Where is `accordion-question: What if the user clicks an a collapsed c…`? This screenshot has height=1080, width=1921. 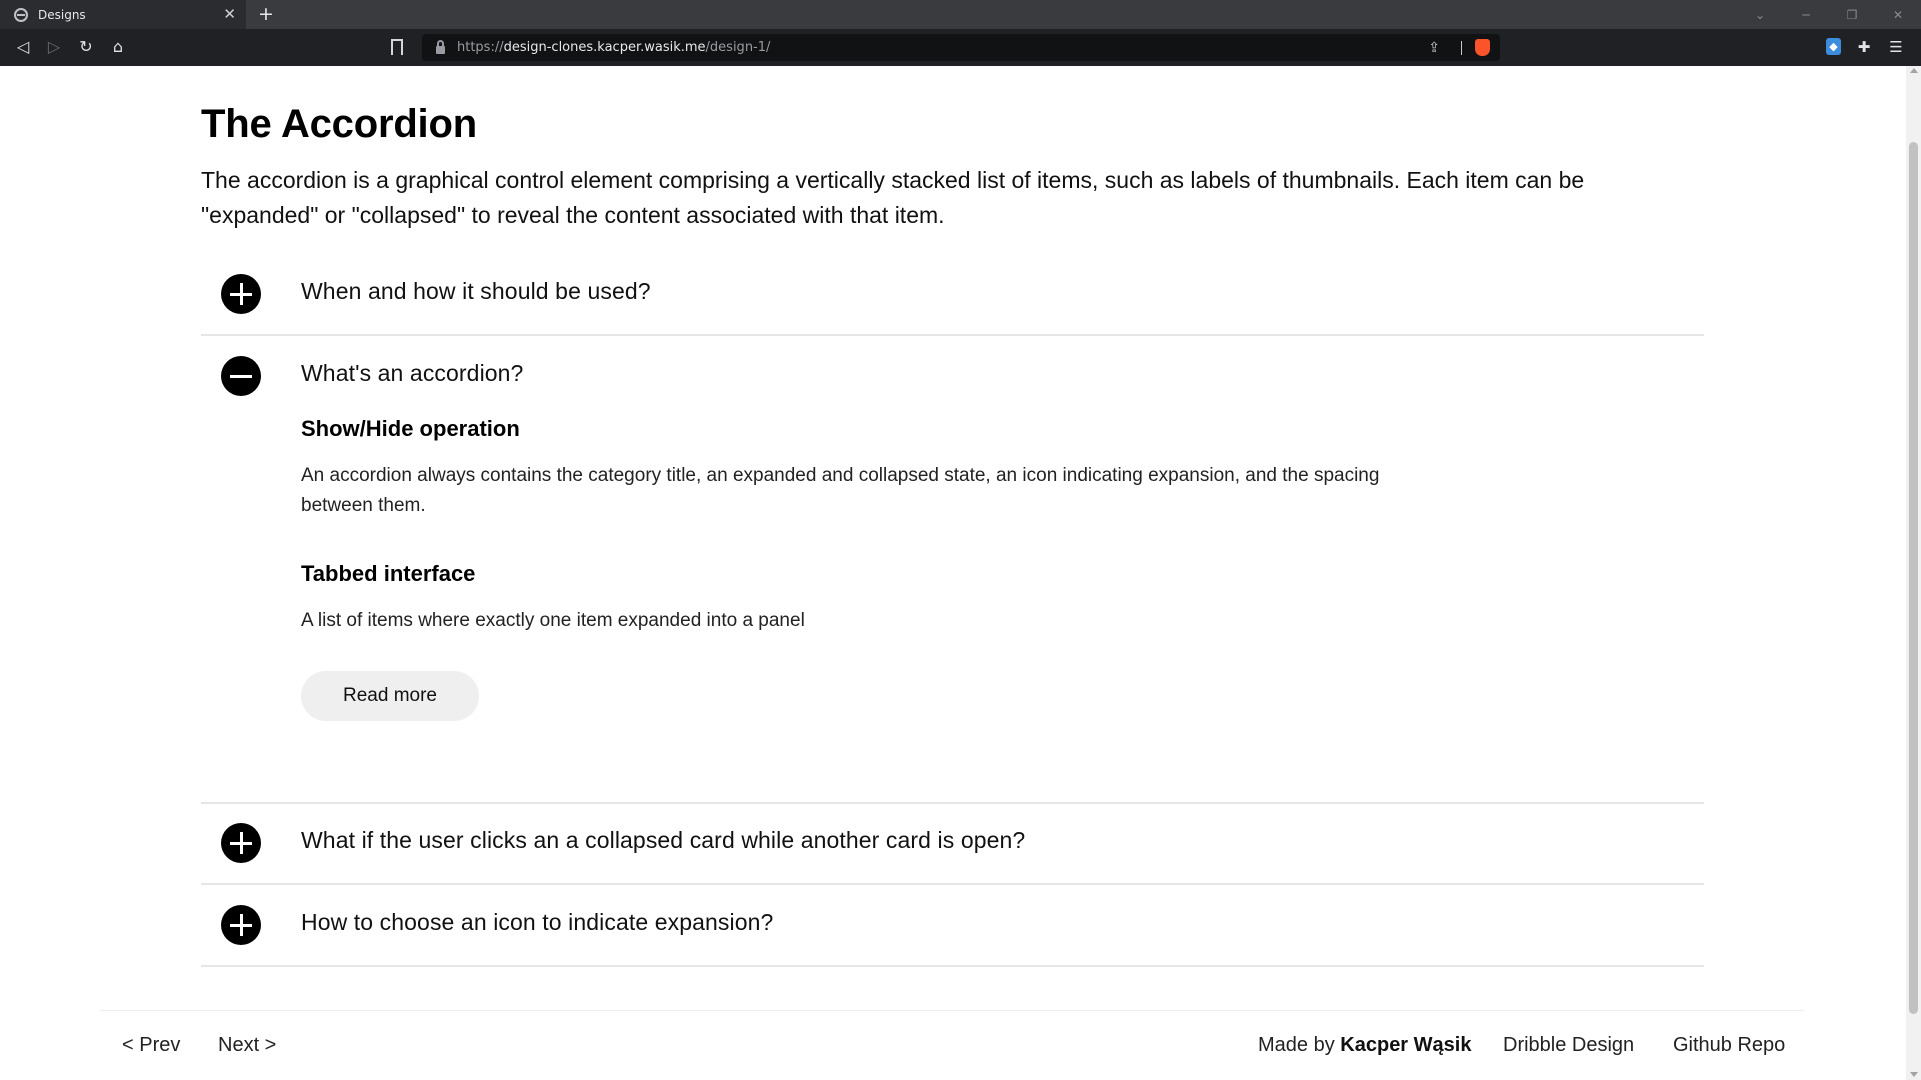 accordion-question: What if the user clicks an a collapsed c… is located at coordinates (663, 840).